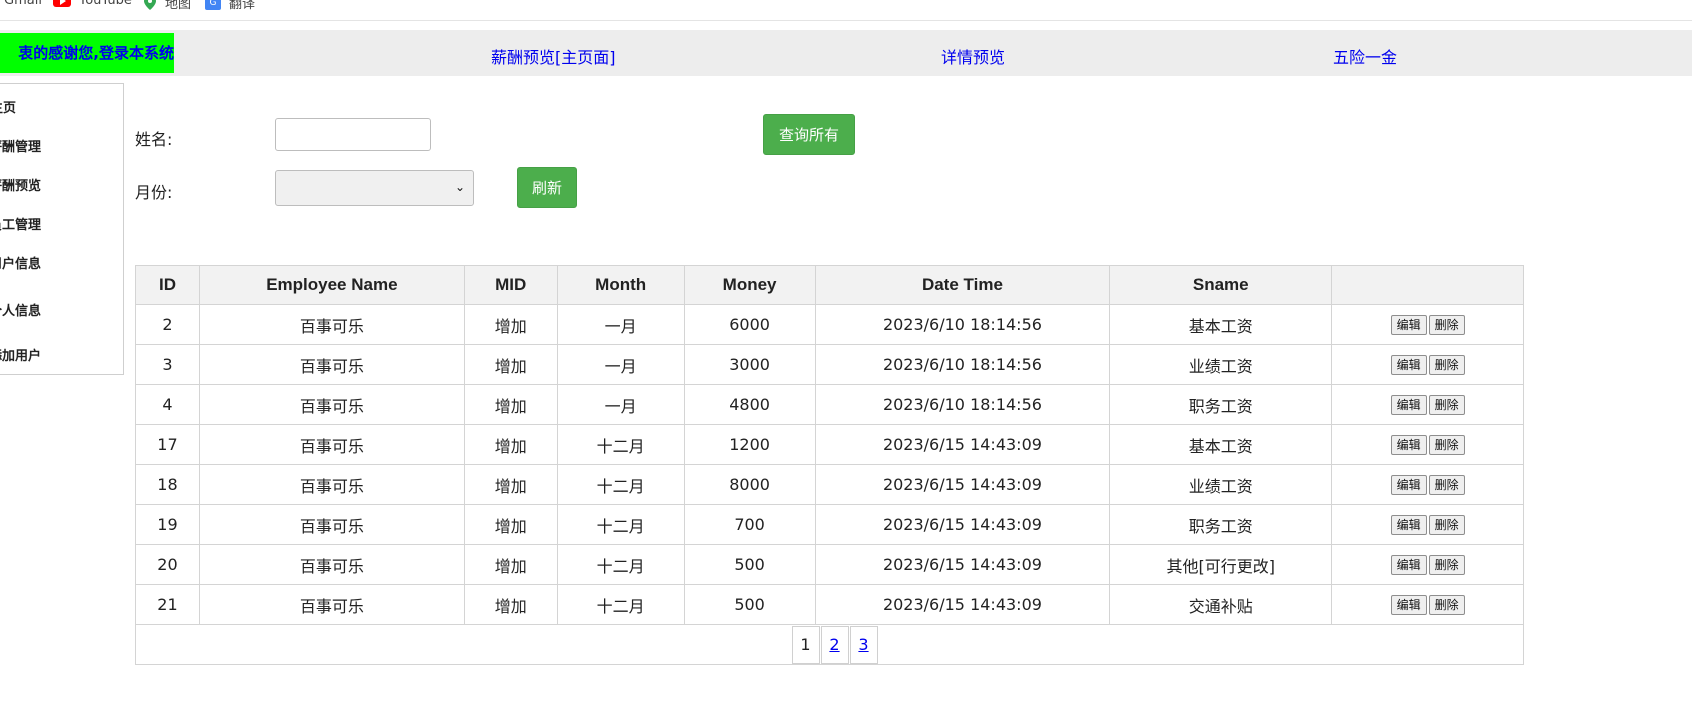 This screenshot has height=724, width=1692. Describe the element at coordinates (62, 3) in the screenshot. I see `youtube-icon` at that location.